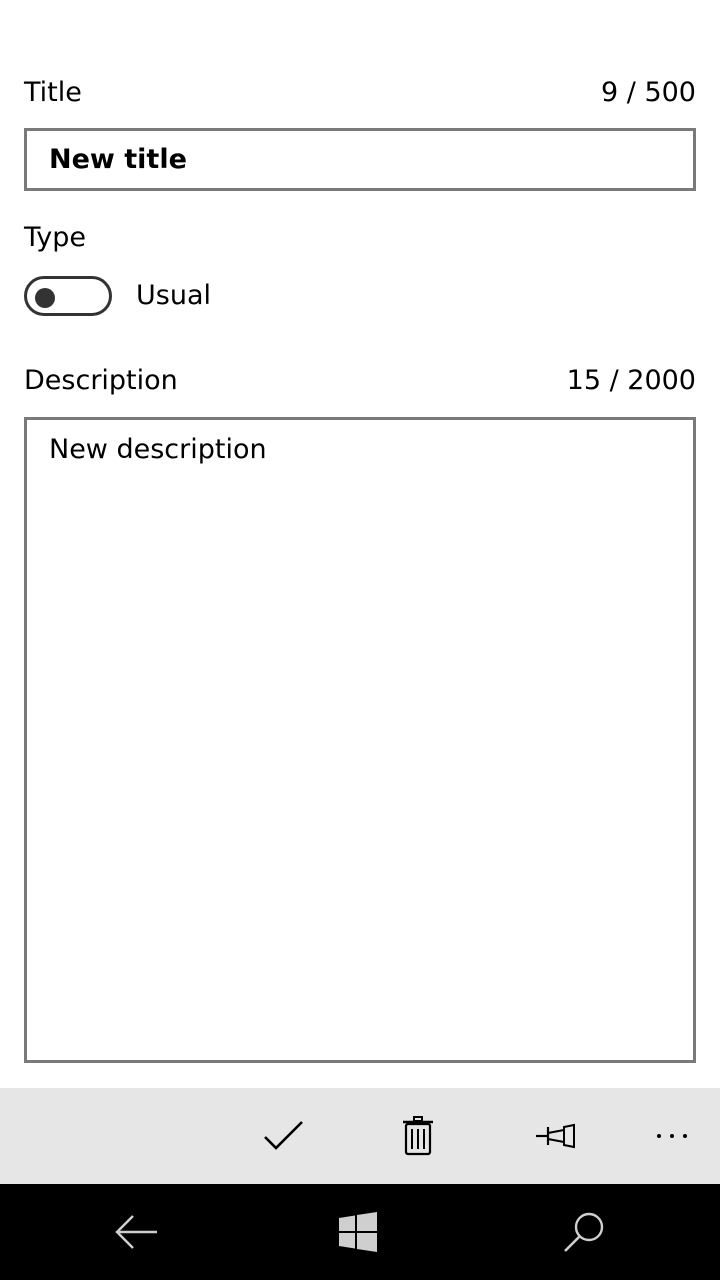  I want to click on app-bar, so click(360, 1136).